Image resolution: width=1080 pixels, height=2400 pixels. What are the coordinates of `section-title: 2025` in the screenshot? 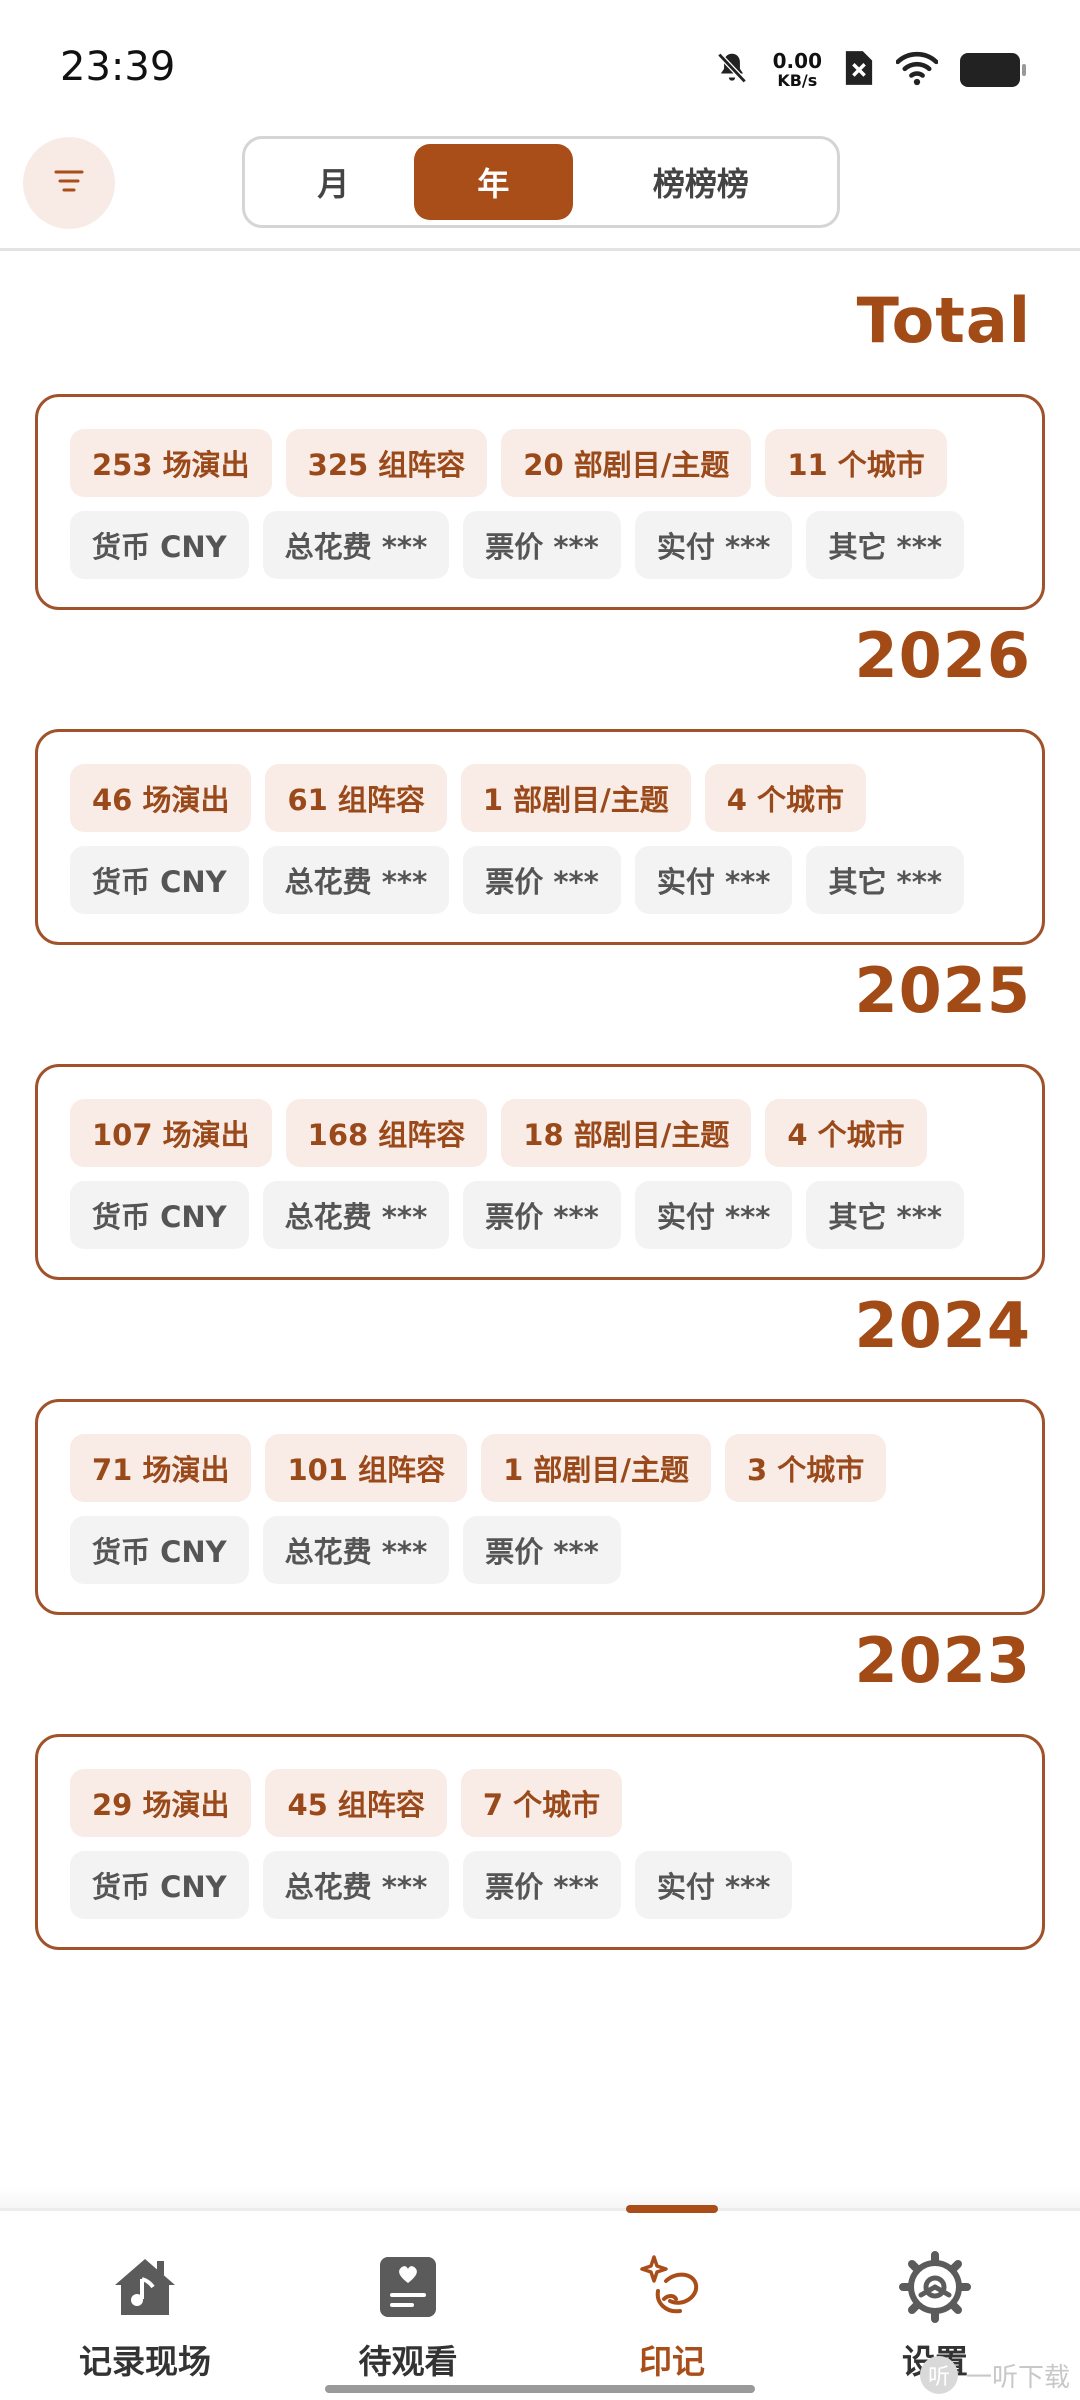 It's located at (942, 990).